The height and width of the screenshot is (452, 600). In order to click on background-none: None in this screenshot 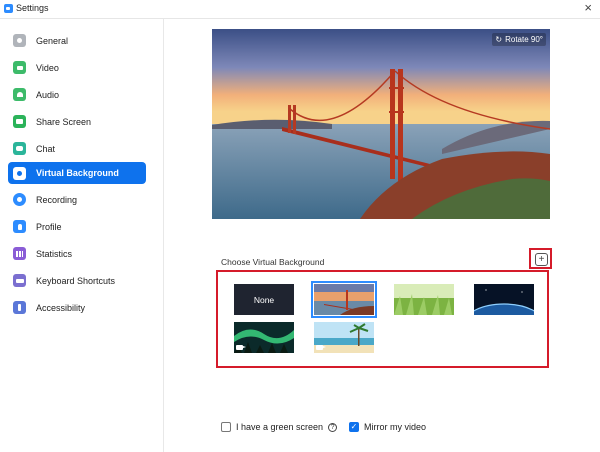, I will do `click(264, 299)`.